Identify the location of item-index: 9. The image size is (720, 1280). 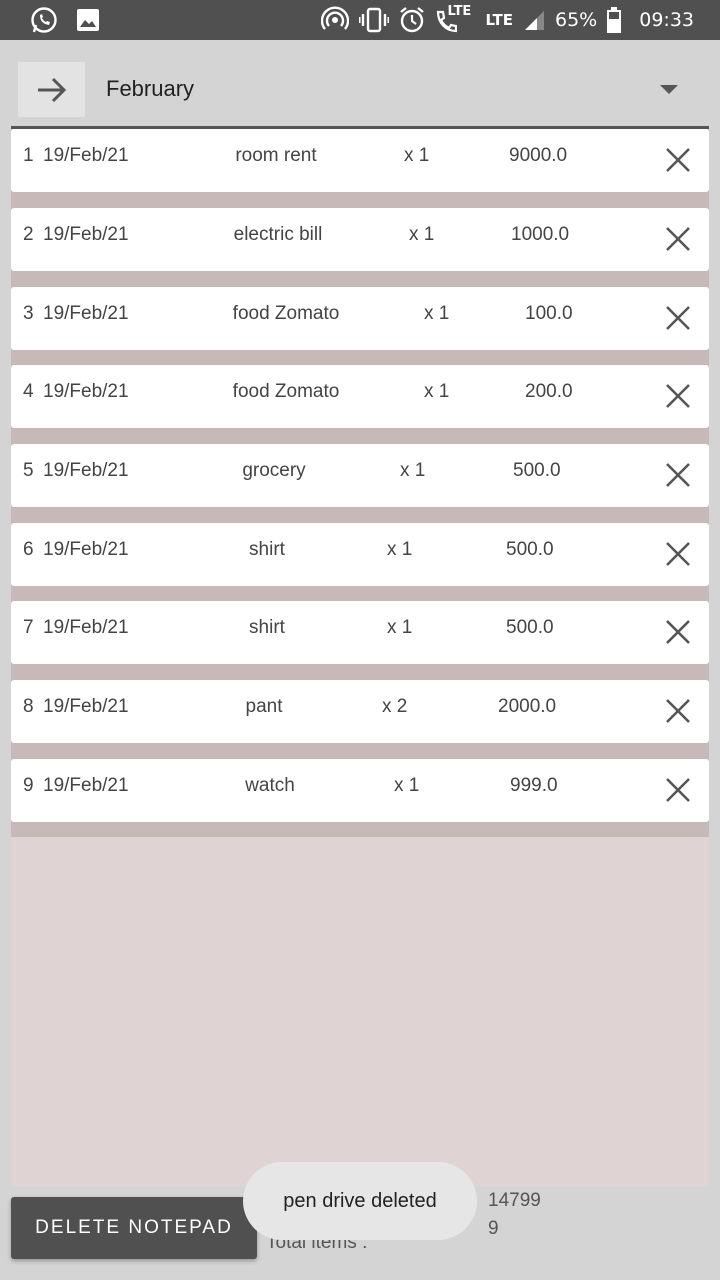
(28, 785).